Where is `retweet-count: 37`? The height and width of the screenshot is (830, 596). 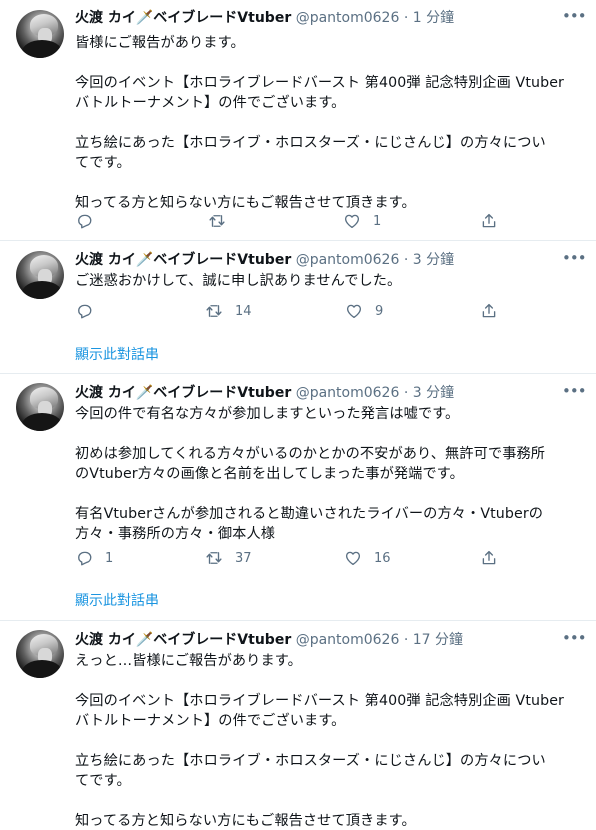 retweet-count: 37 is located at coordinates (243, 558).